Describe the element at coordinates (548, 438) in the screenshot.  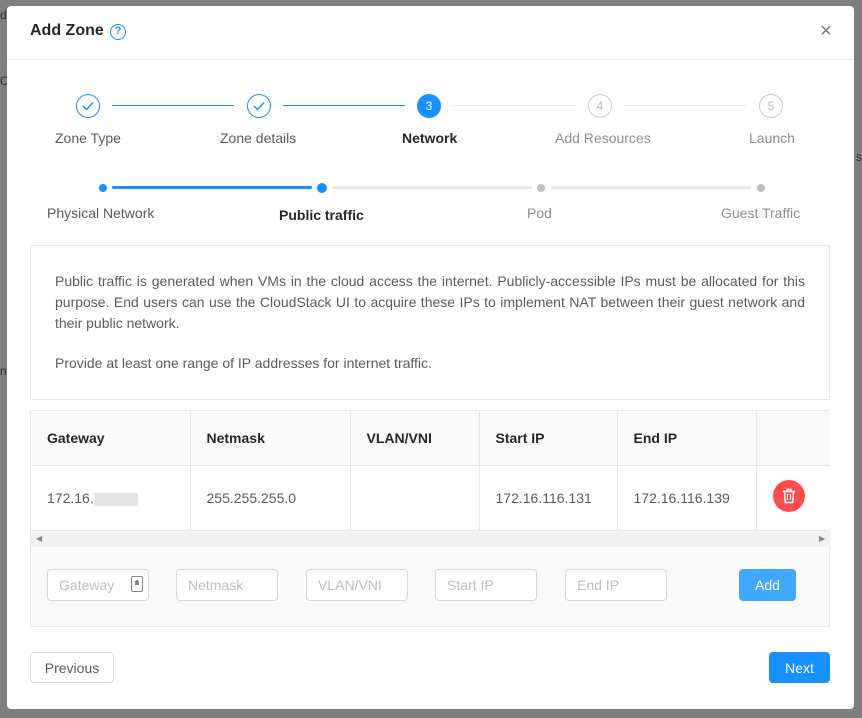
I see `column-header-start-ip: Start IP` at that location.